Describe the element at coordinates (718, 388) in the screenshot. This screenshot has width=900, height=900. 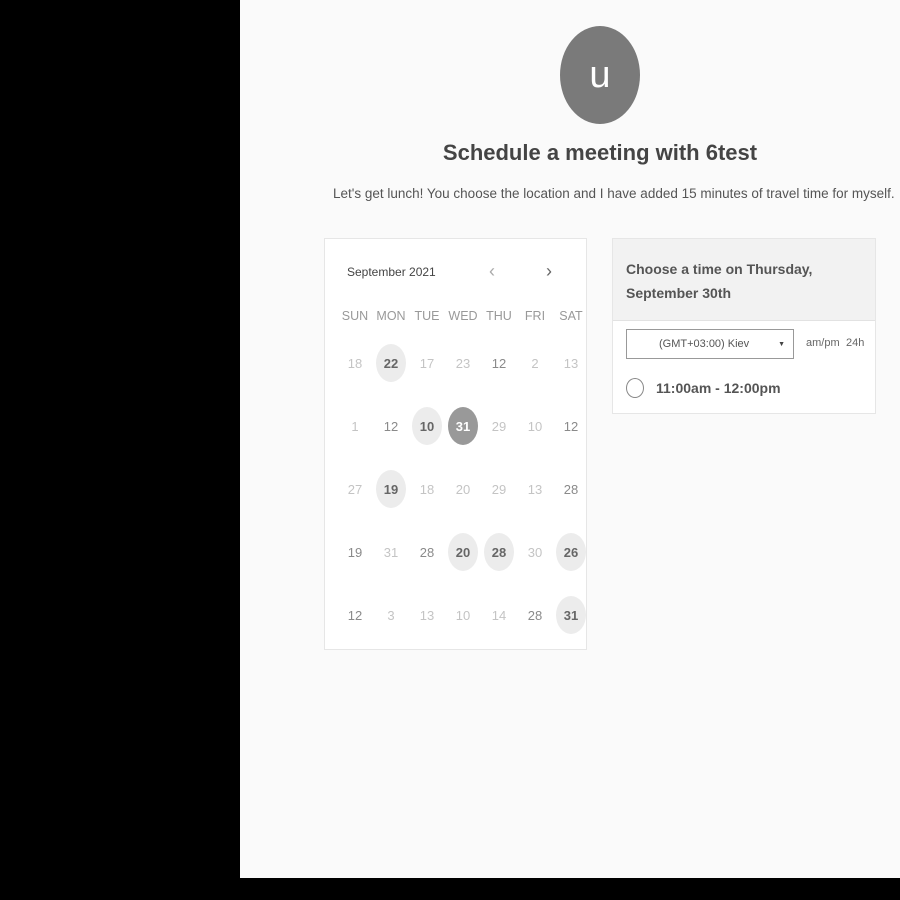
I see `time-slot-label: 11:00am - 12:00pm` at that location.